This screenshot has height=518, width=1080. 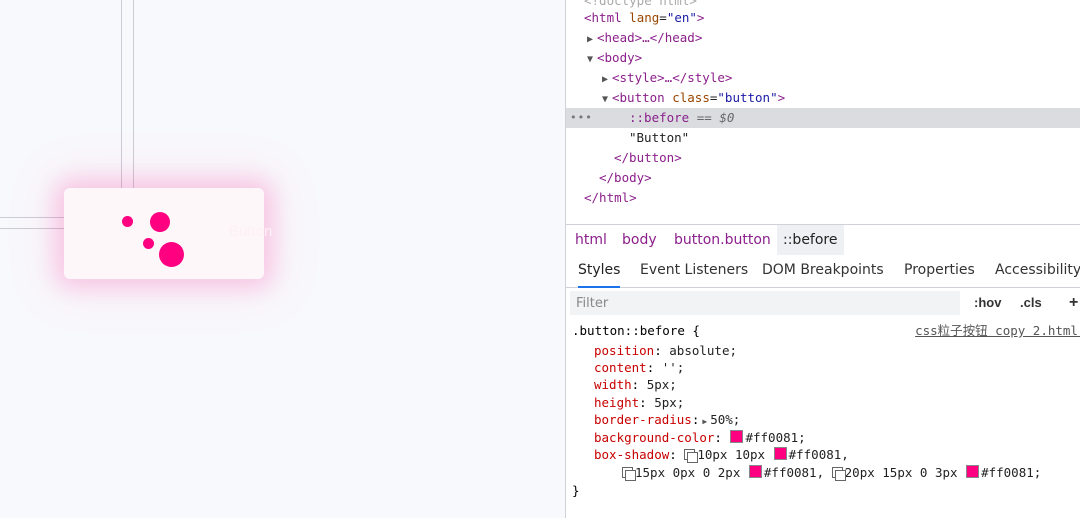 I want to click on breadcrumb-button: button.button, so click(x=722, y=240).